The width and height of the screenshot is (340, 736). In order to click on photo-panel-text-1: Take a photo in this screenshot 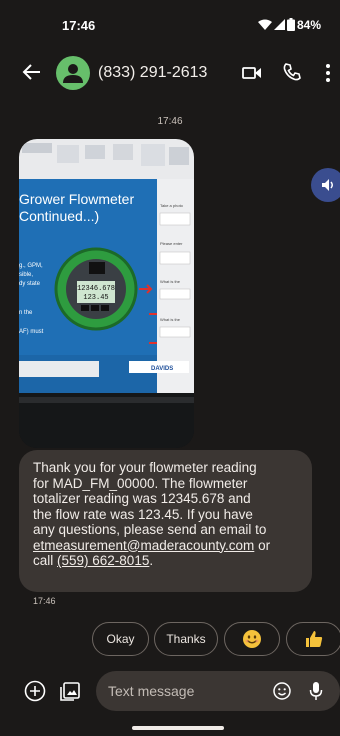, I will do `click(172, 205)`.